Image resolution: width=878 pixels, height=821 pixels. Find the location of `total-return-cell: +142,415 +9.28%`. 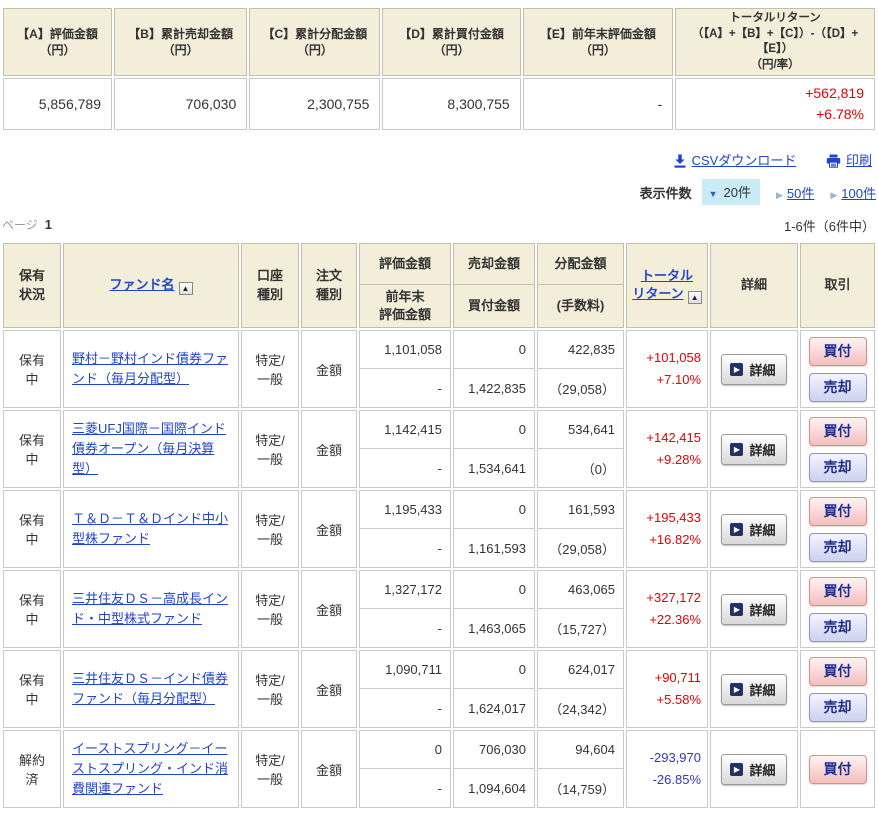

total-return-cell: +142,415 +9.28% is located at coordinates (667, 449).